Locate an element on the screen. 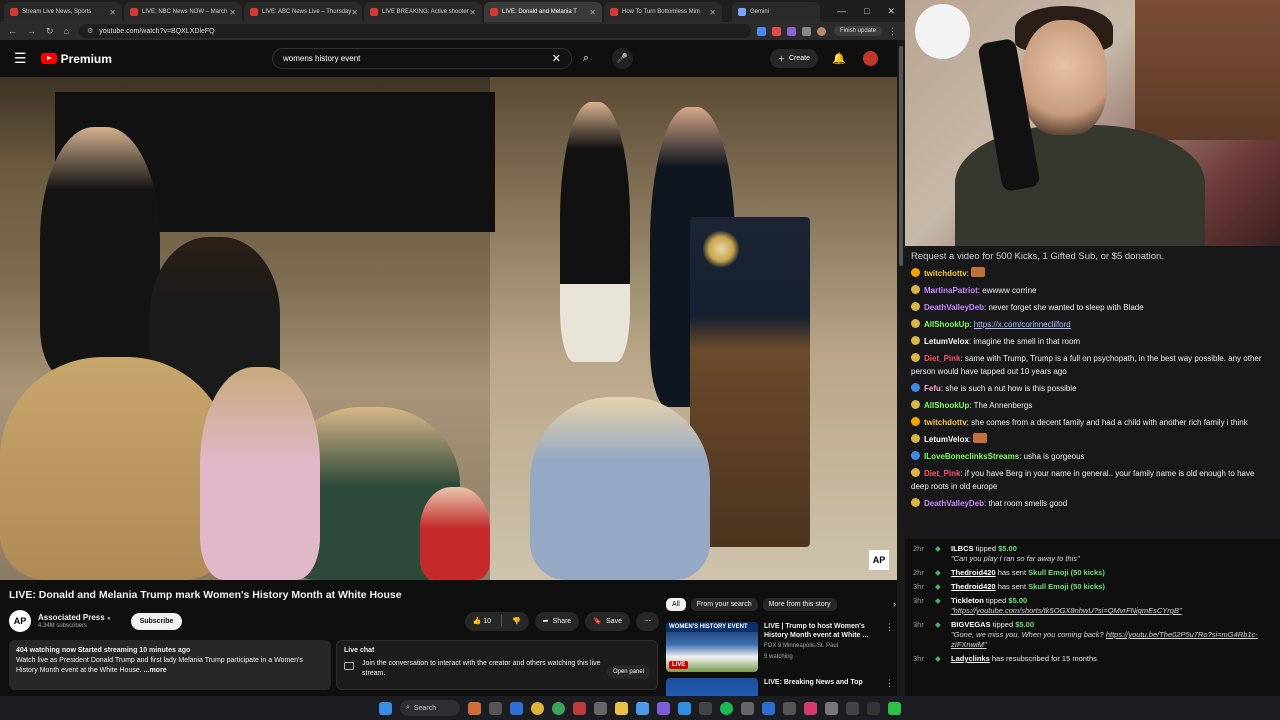 This screenshot has width=1280, height=720. chip-more-from-this-story: More from this story is located at coordinates (799, 604).